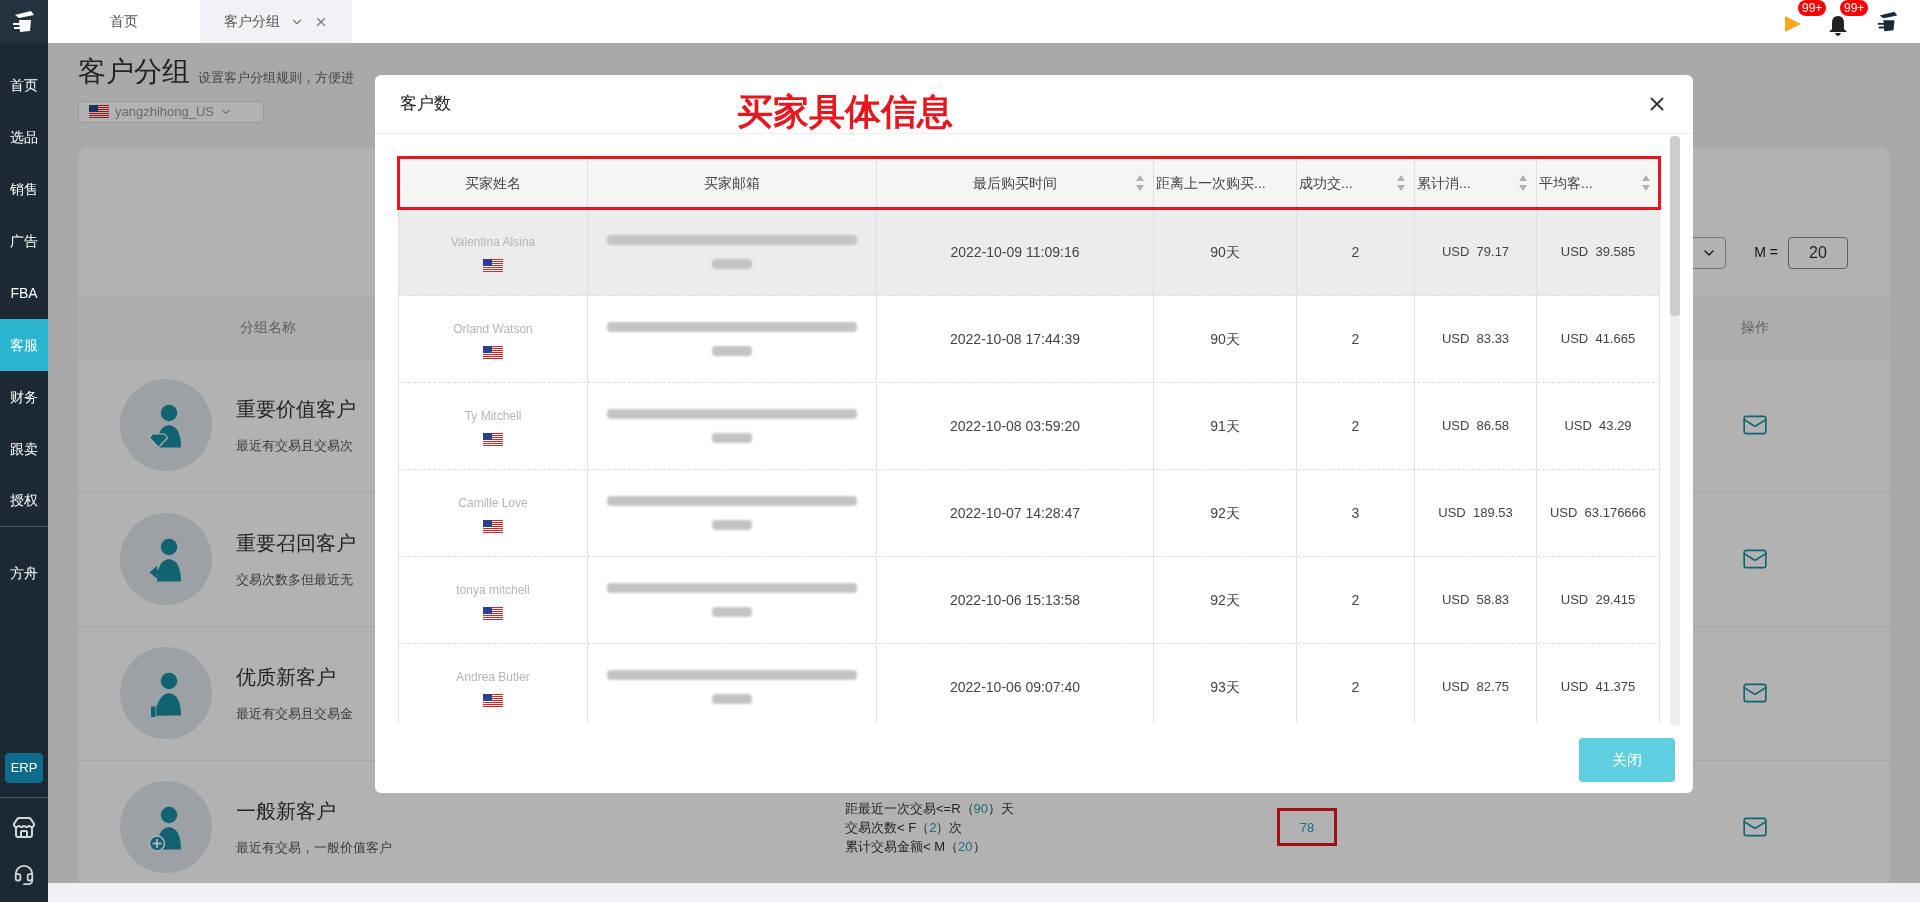  Describe the element at coordinates (493, 329) in the screenshot. I see `buyer-name: Orland Watson` at that location.